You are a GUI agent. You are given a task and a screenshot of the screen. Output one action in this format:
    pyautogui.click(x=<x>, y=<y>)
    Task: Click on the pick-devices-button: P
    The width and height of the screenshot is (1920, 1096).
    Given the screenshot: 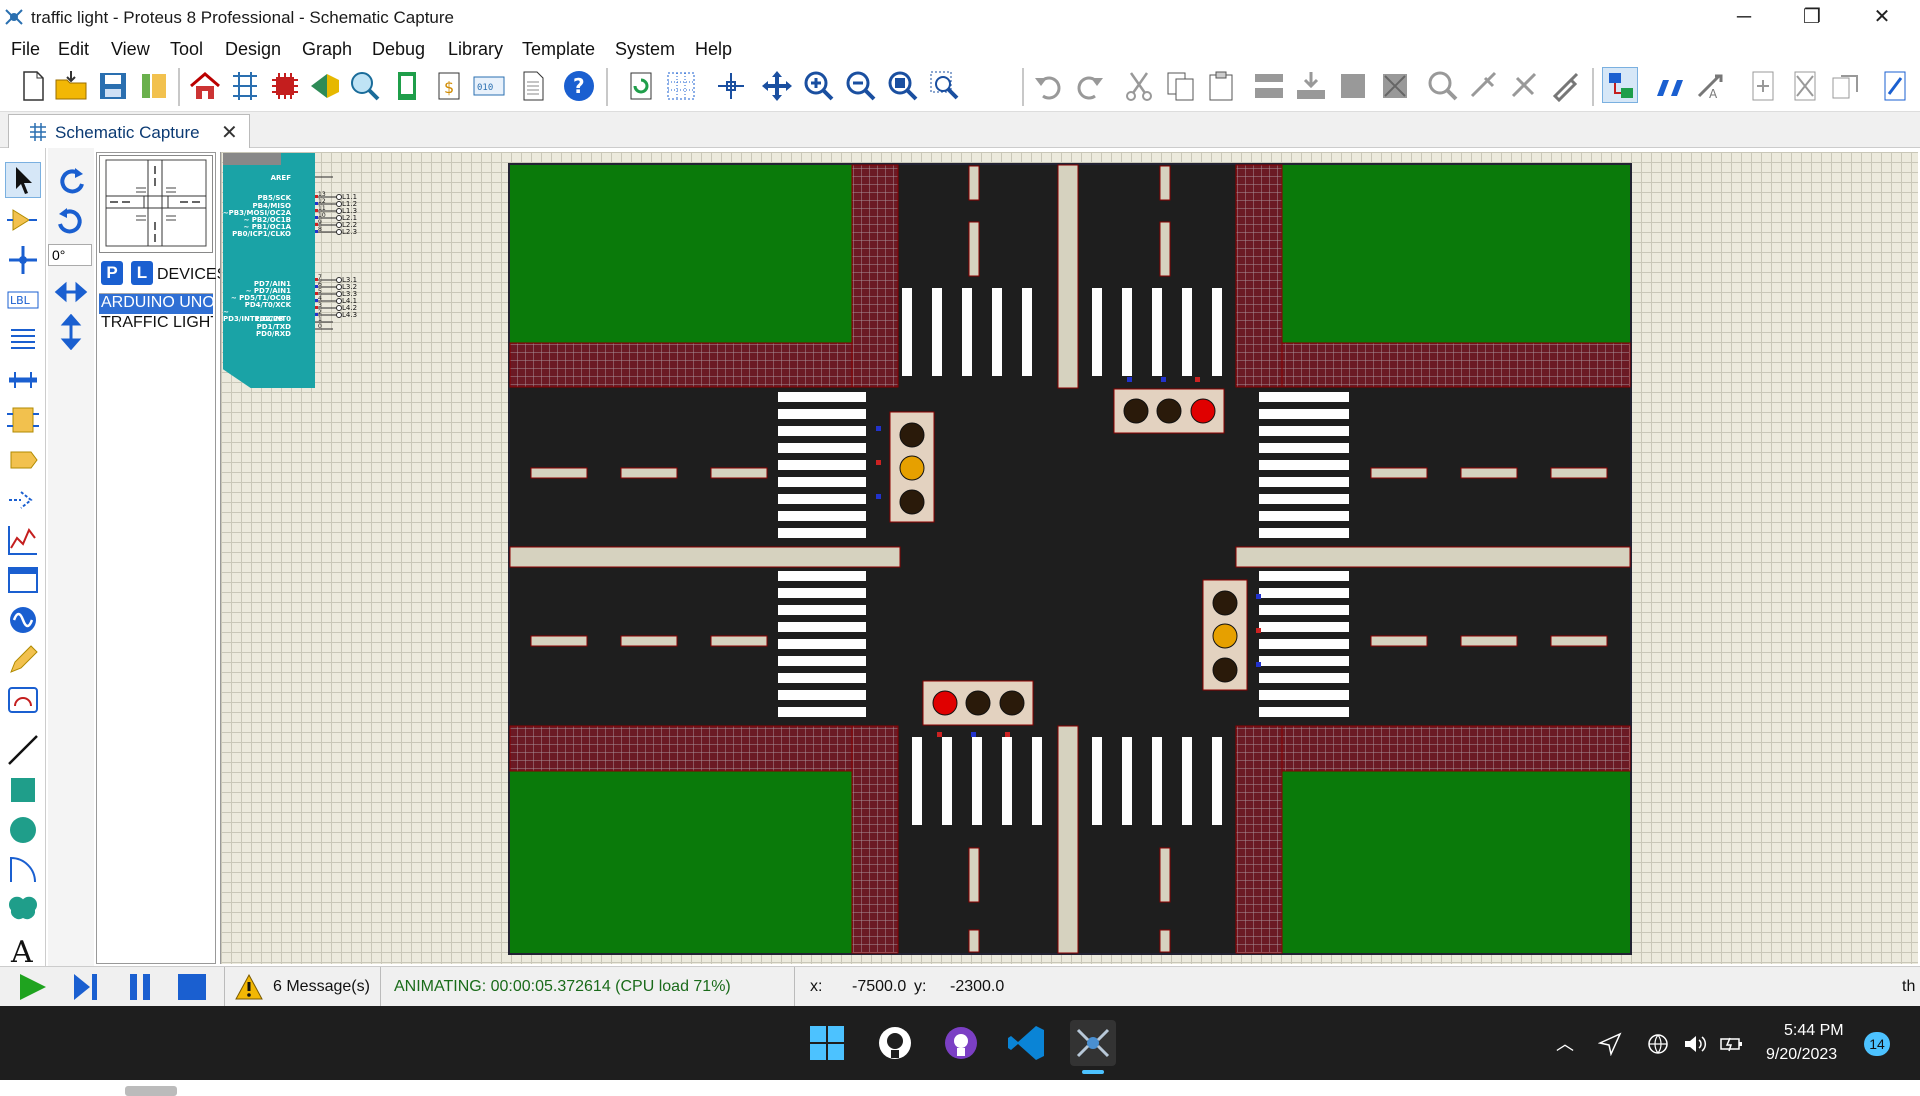 What is the action you would take?
    pyautogui.click(x=112, y=273)
    